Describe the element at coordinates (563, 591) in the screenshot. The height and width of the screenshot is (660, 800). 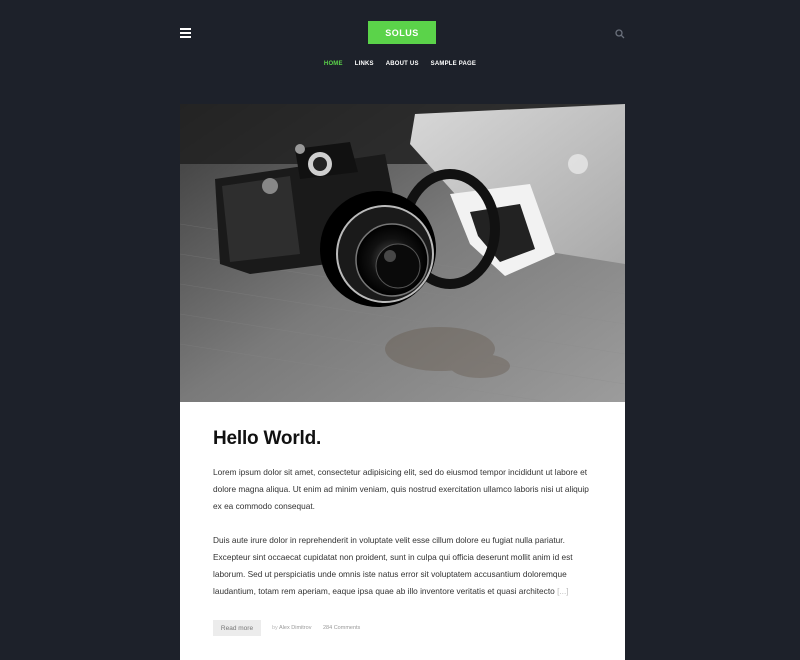
I see `ellipsis: [...]` at that location.